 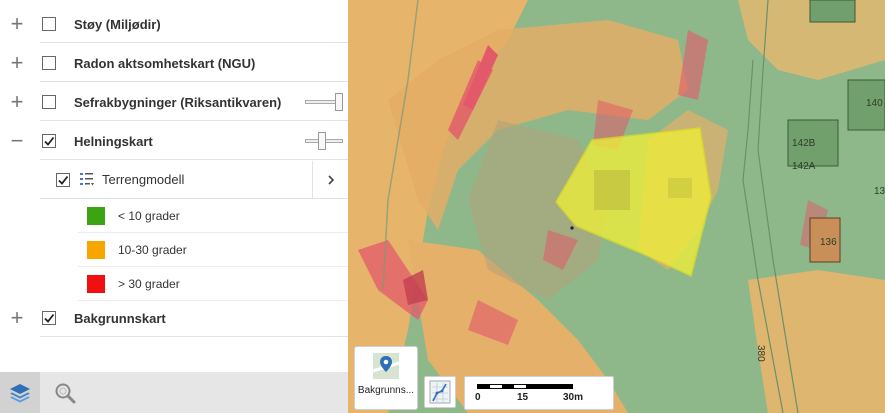 What do you see at coordinates (525, 386) in the screenshot?
I see `scale-bar-line` at bounding box center [525, 386].